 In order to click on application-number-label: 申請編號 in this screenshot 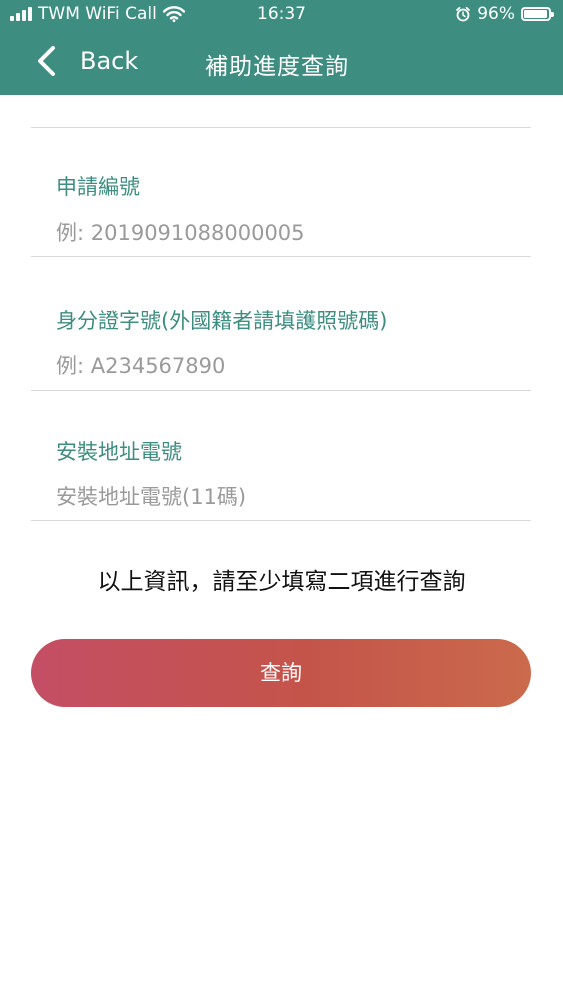, I will do `click(98, 187)`.